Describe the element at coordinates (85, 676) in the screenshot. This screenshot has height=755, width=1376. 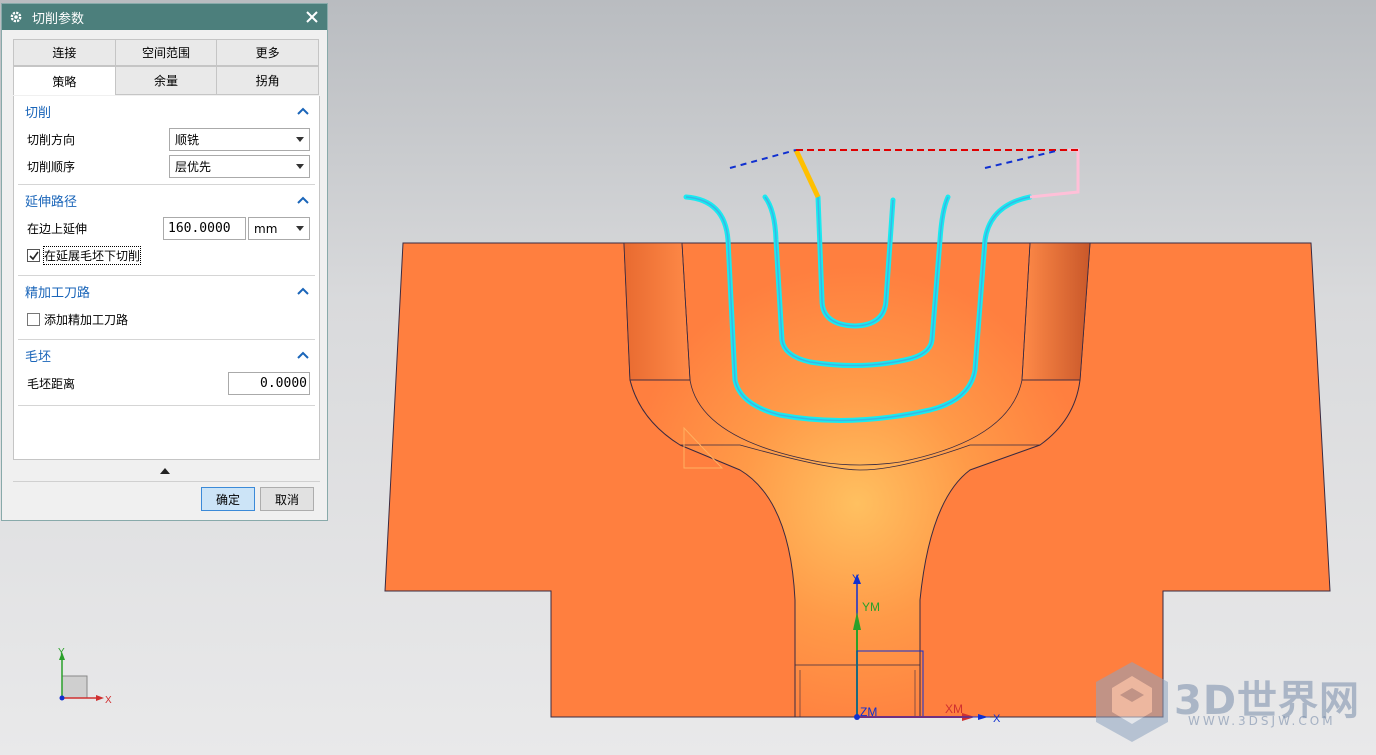
I see `view-triad: Y X` at that location.